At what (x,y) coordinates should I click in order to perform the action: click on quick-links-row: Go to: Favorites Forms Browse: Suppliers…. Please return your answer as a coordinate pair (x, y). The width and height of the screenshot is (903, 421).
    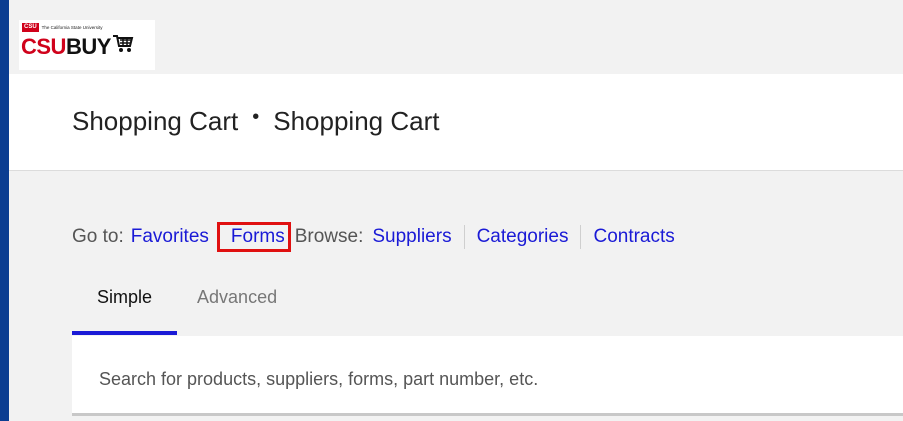
    Looking at the image, I should click on (373, 237).